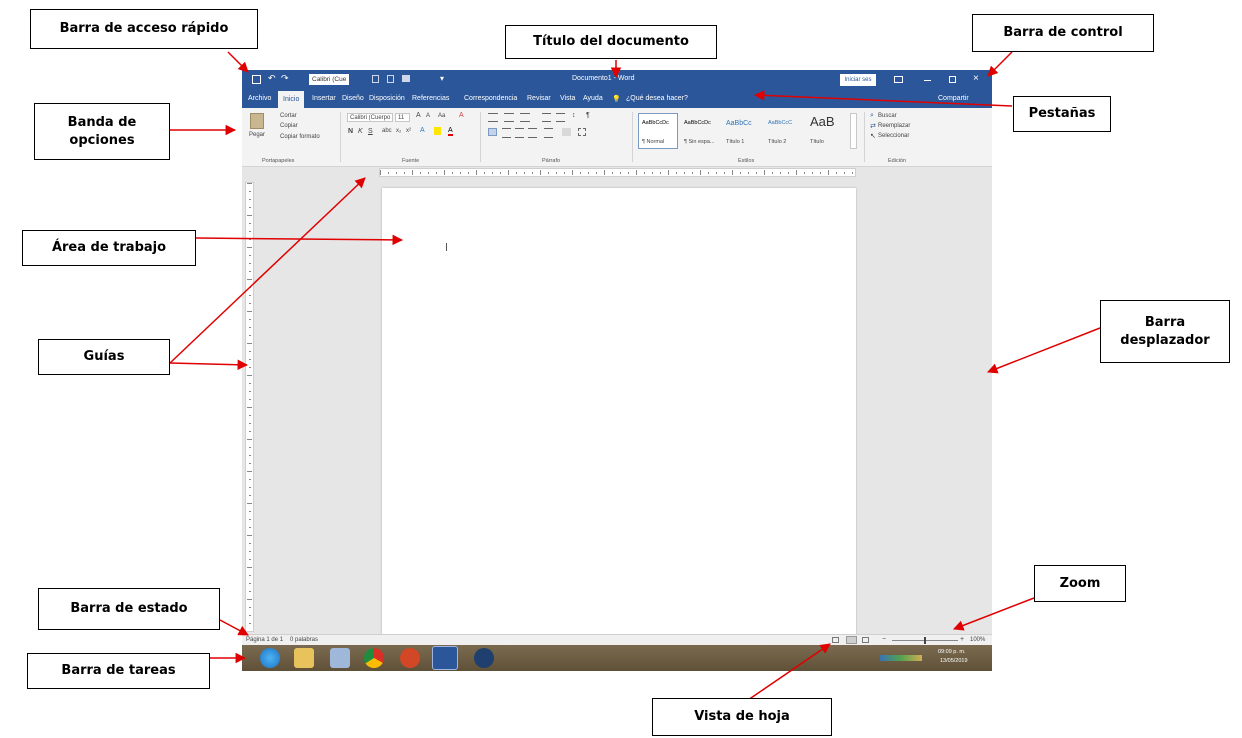 Image resolution: width=1242 pixels, height=738 pixels. What do you see at coordinates (291, 99) in the screenshot?
I see `tab-inicio: Inicio` at bounding box center [291, 99].